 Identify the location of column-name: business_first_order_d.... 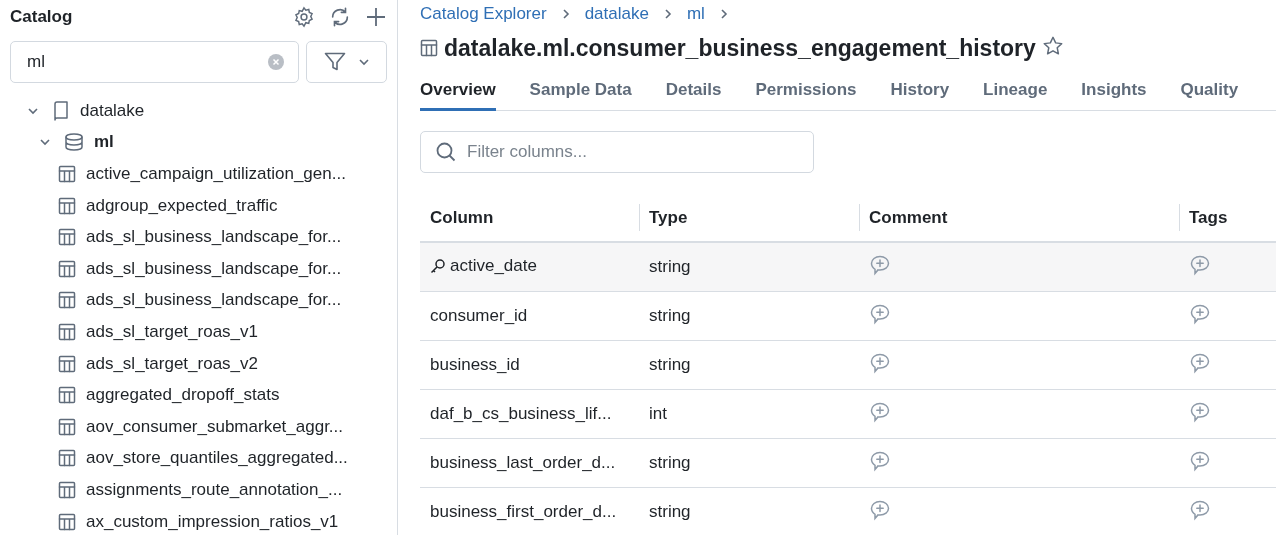
(523, 512).